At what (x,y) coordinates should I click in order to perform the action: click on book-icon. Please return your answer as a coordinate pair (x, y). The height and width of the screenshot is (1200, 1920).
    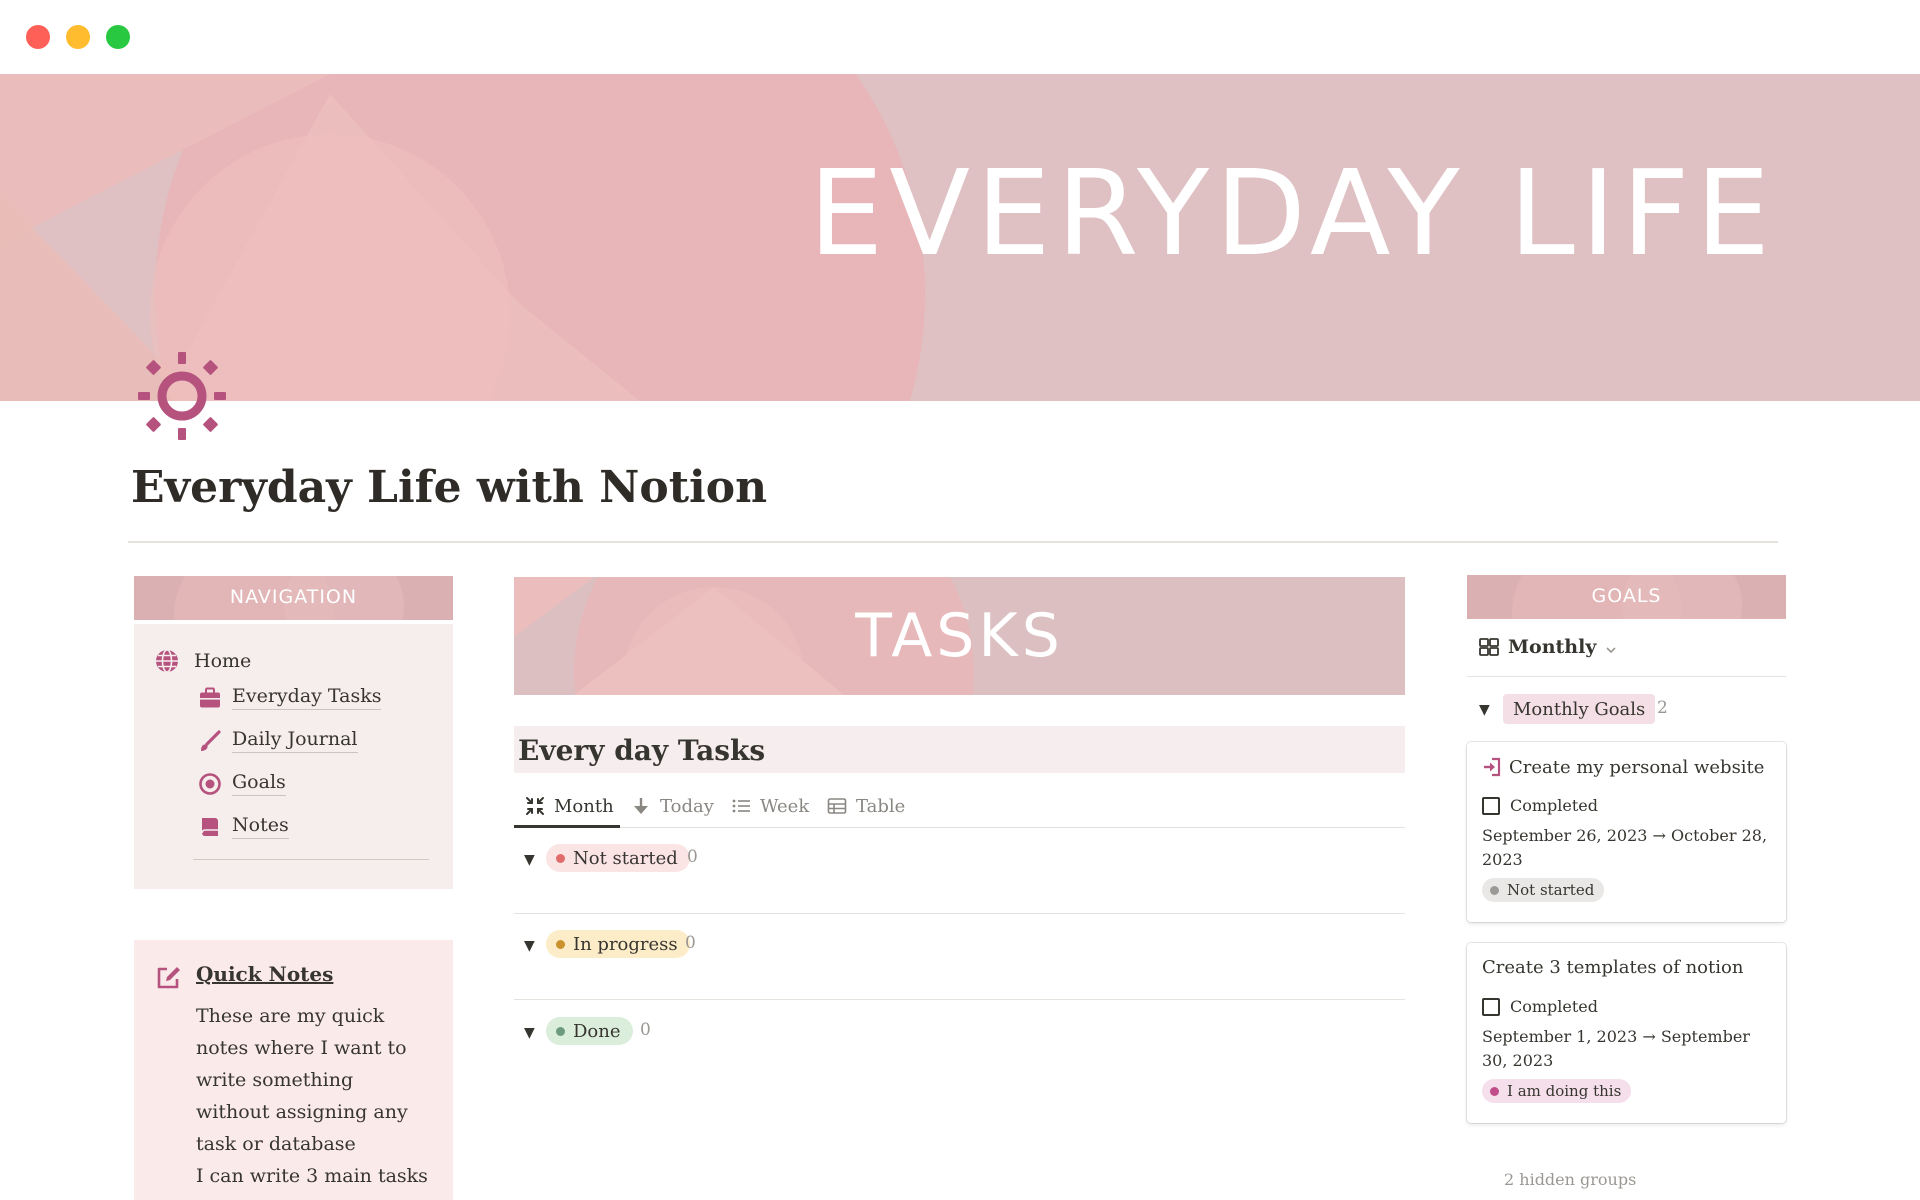
    Looking at the image, I should click on (210, 827).